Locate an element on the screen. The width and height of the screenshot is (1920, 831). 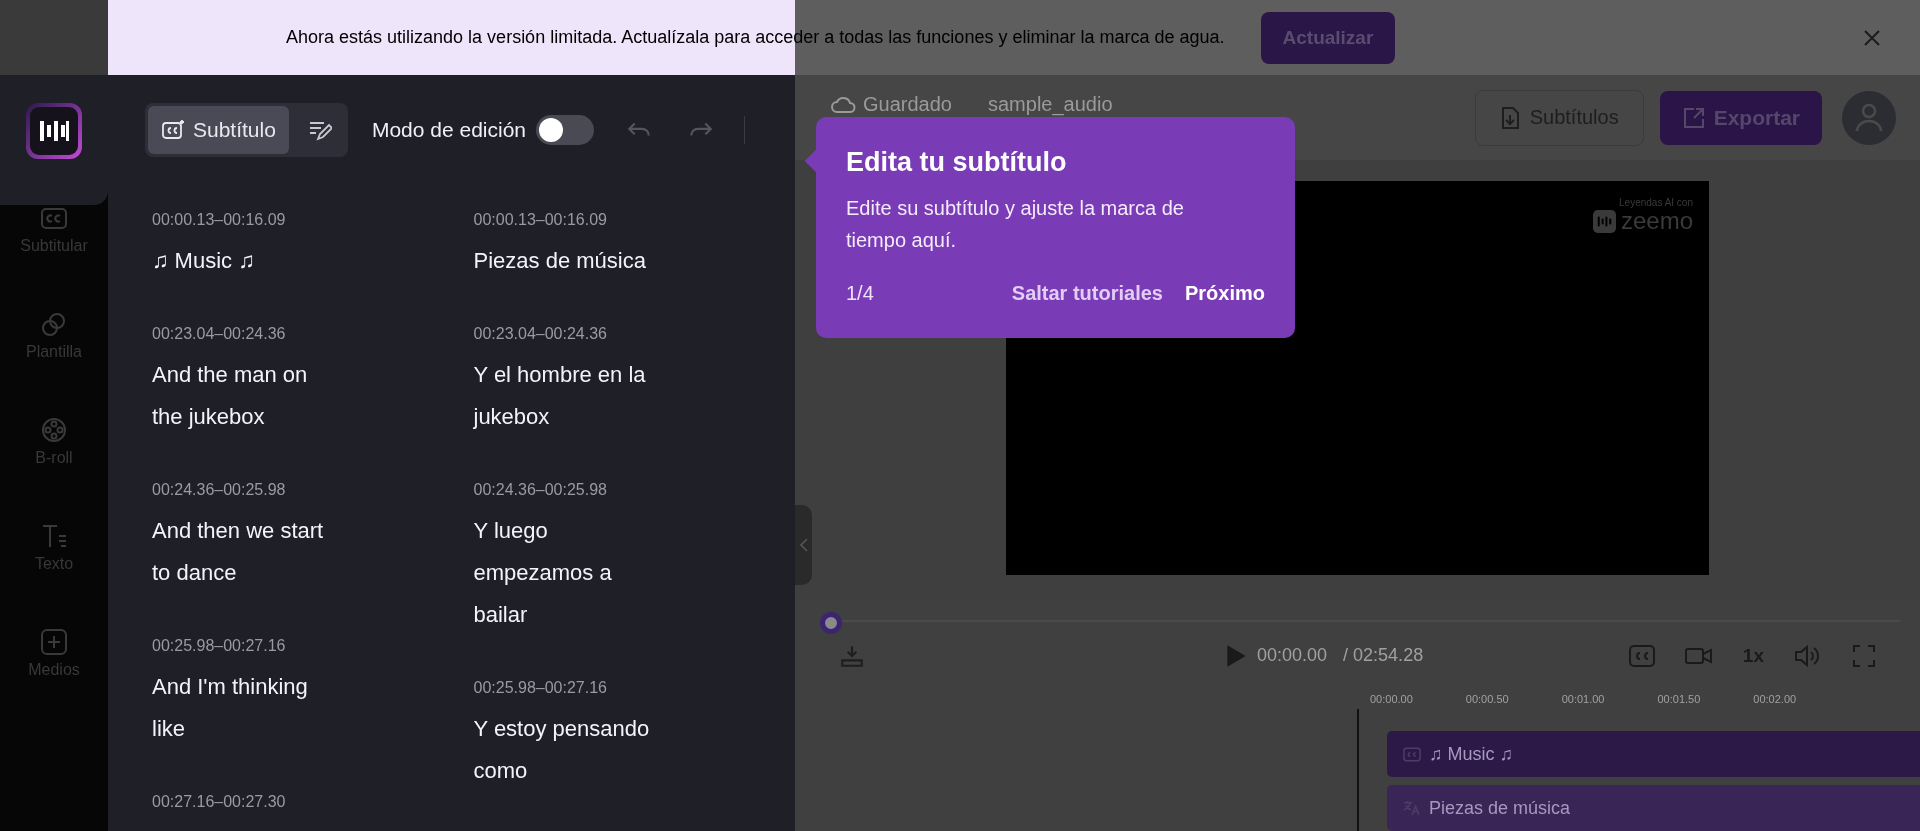
collapse-handle is located at coordinates (803, 545).